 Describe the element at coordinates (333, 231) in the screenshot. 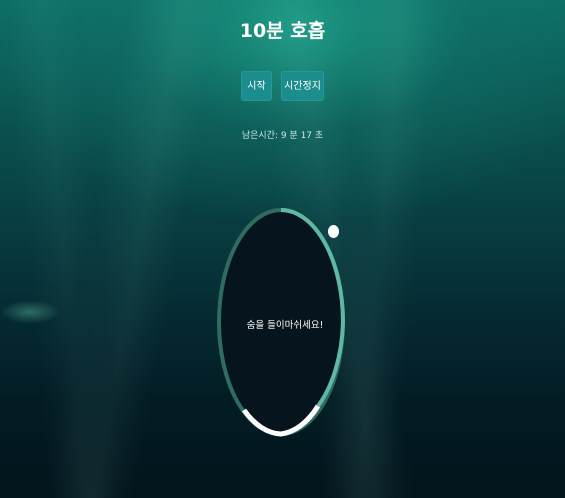

I see `progress-dot` at that location.